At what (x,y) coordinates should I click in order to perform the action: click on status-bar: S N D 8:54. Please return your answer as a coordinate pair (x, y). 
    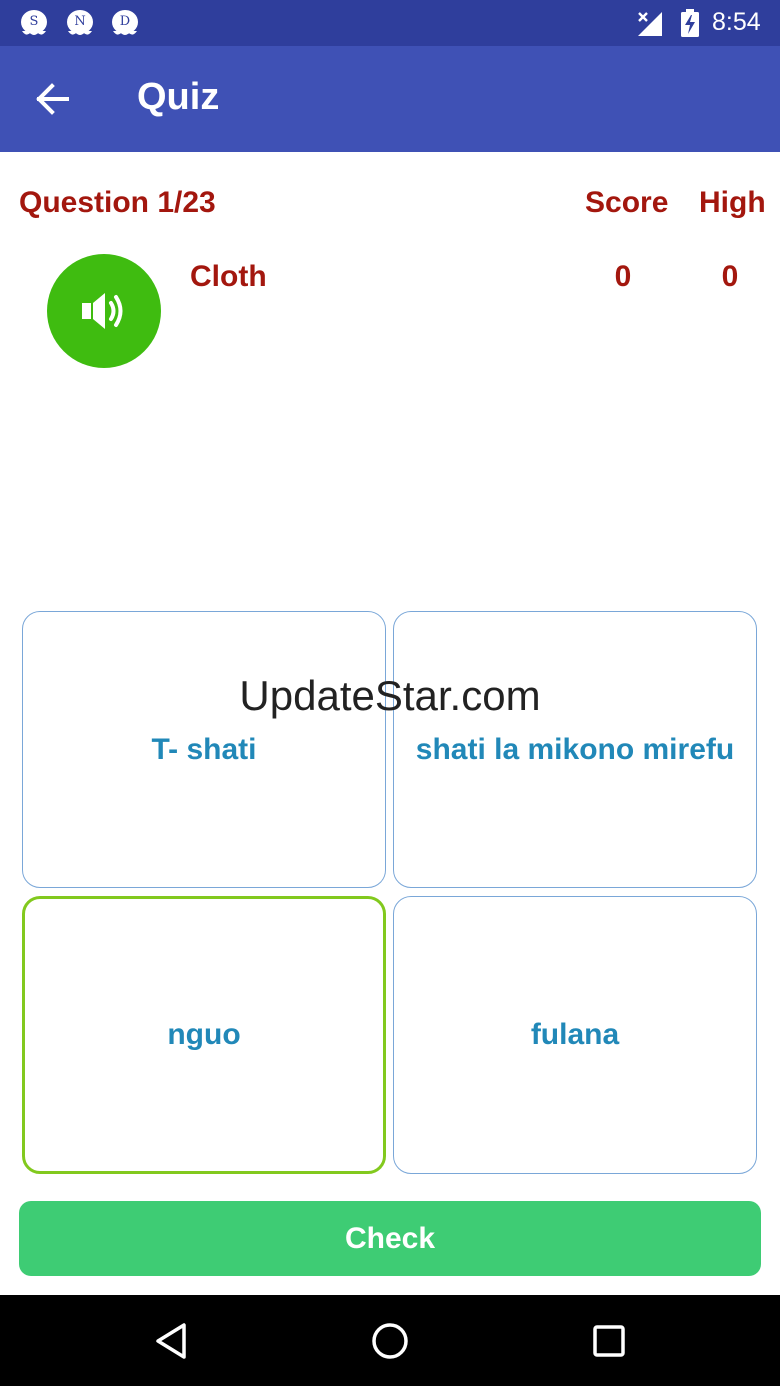
    Looking at the image, I should click on (390, 23).